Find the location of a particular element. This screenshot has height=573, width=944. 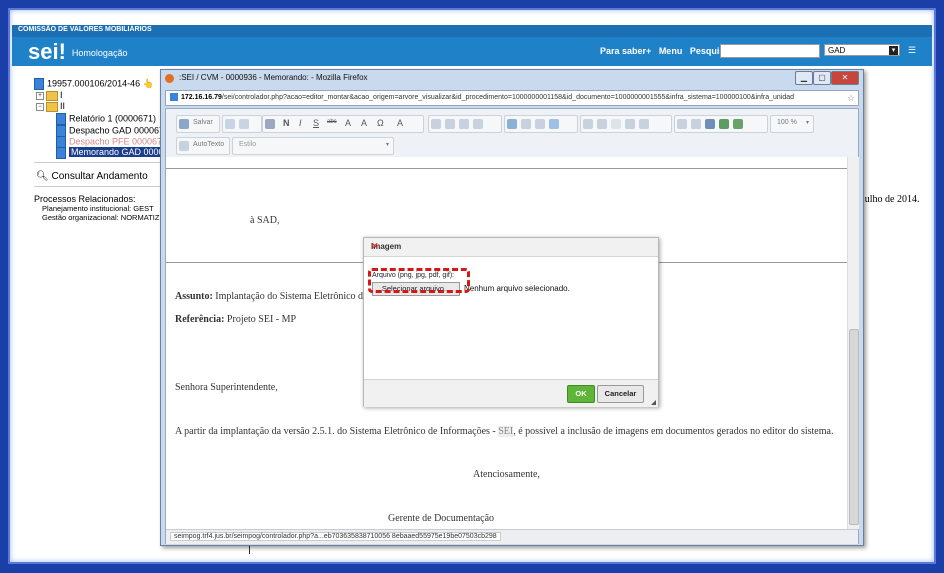

subscript-icon: A is located at coordinates (348, 123).